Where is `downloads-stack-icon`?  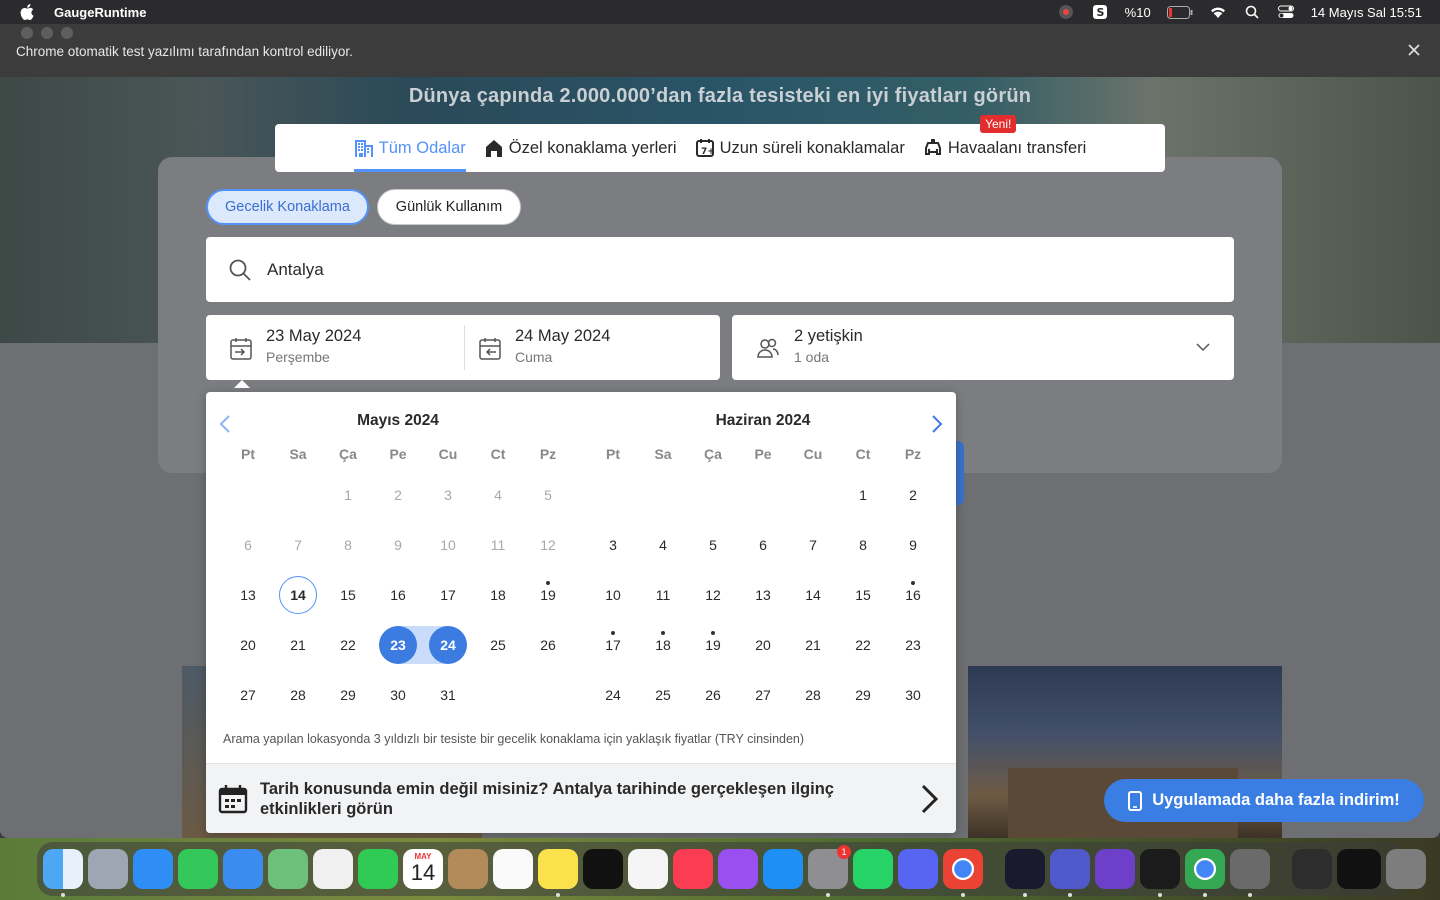
downloads-stack-icon is located at coordinates (1312, 869).